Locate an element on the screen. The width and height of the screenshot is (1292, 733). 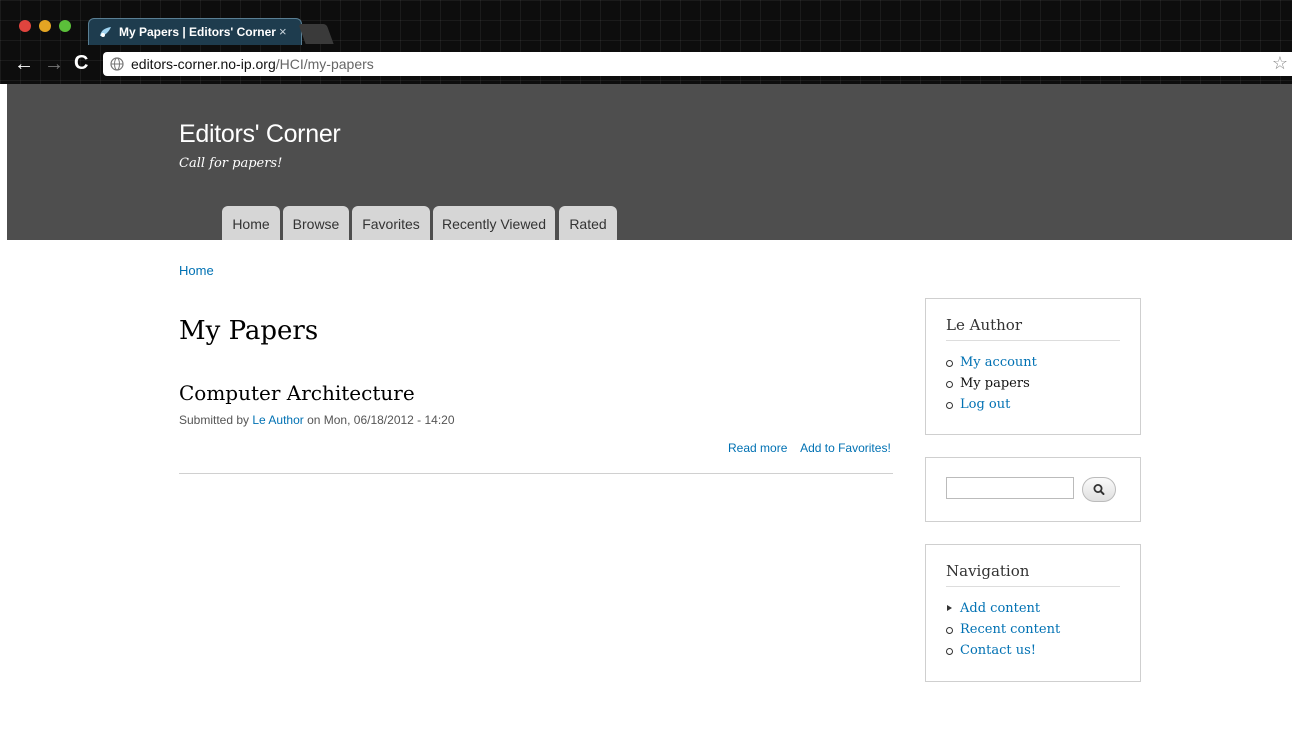
author-link: Le Author is located at coordinates (277, 420).